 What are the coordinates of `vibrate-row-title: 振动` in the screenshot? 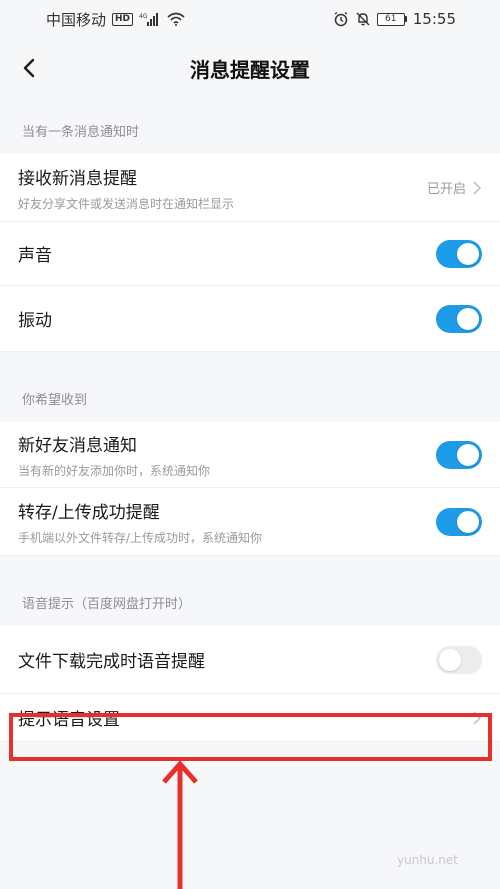 It's located at (35, 321).